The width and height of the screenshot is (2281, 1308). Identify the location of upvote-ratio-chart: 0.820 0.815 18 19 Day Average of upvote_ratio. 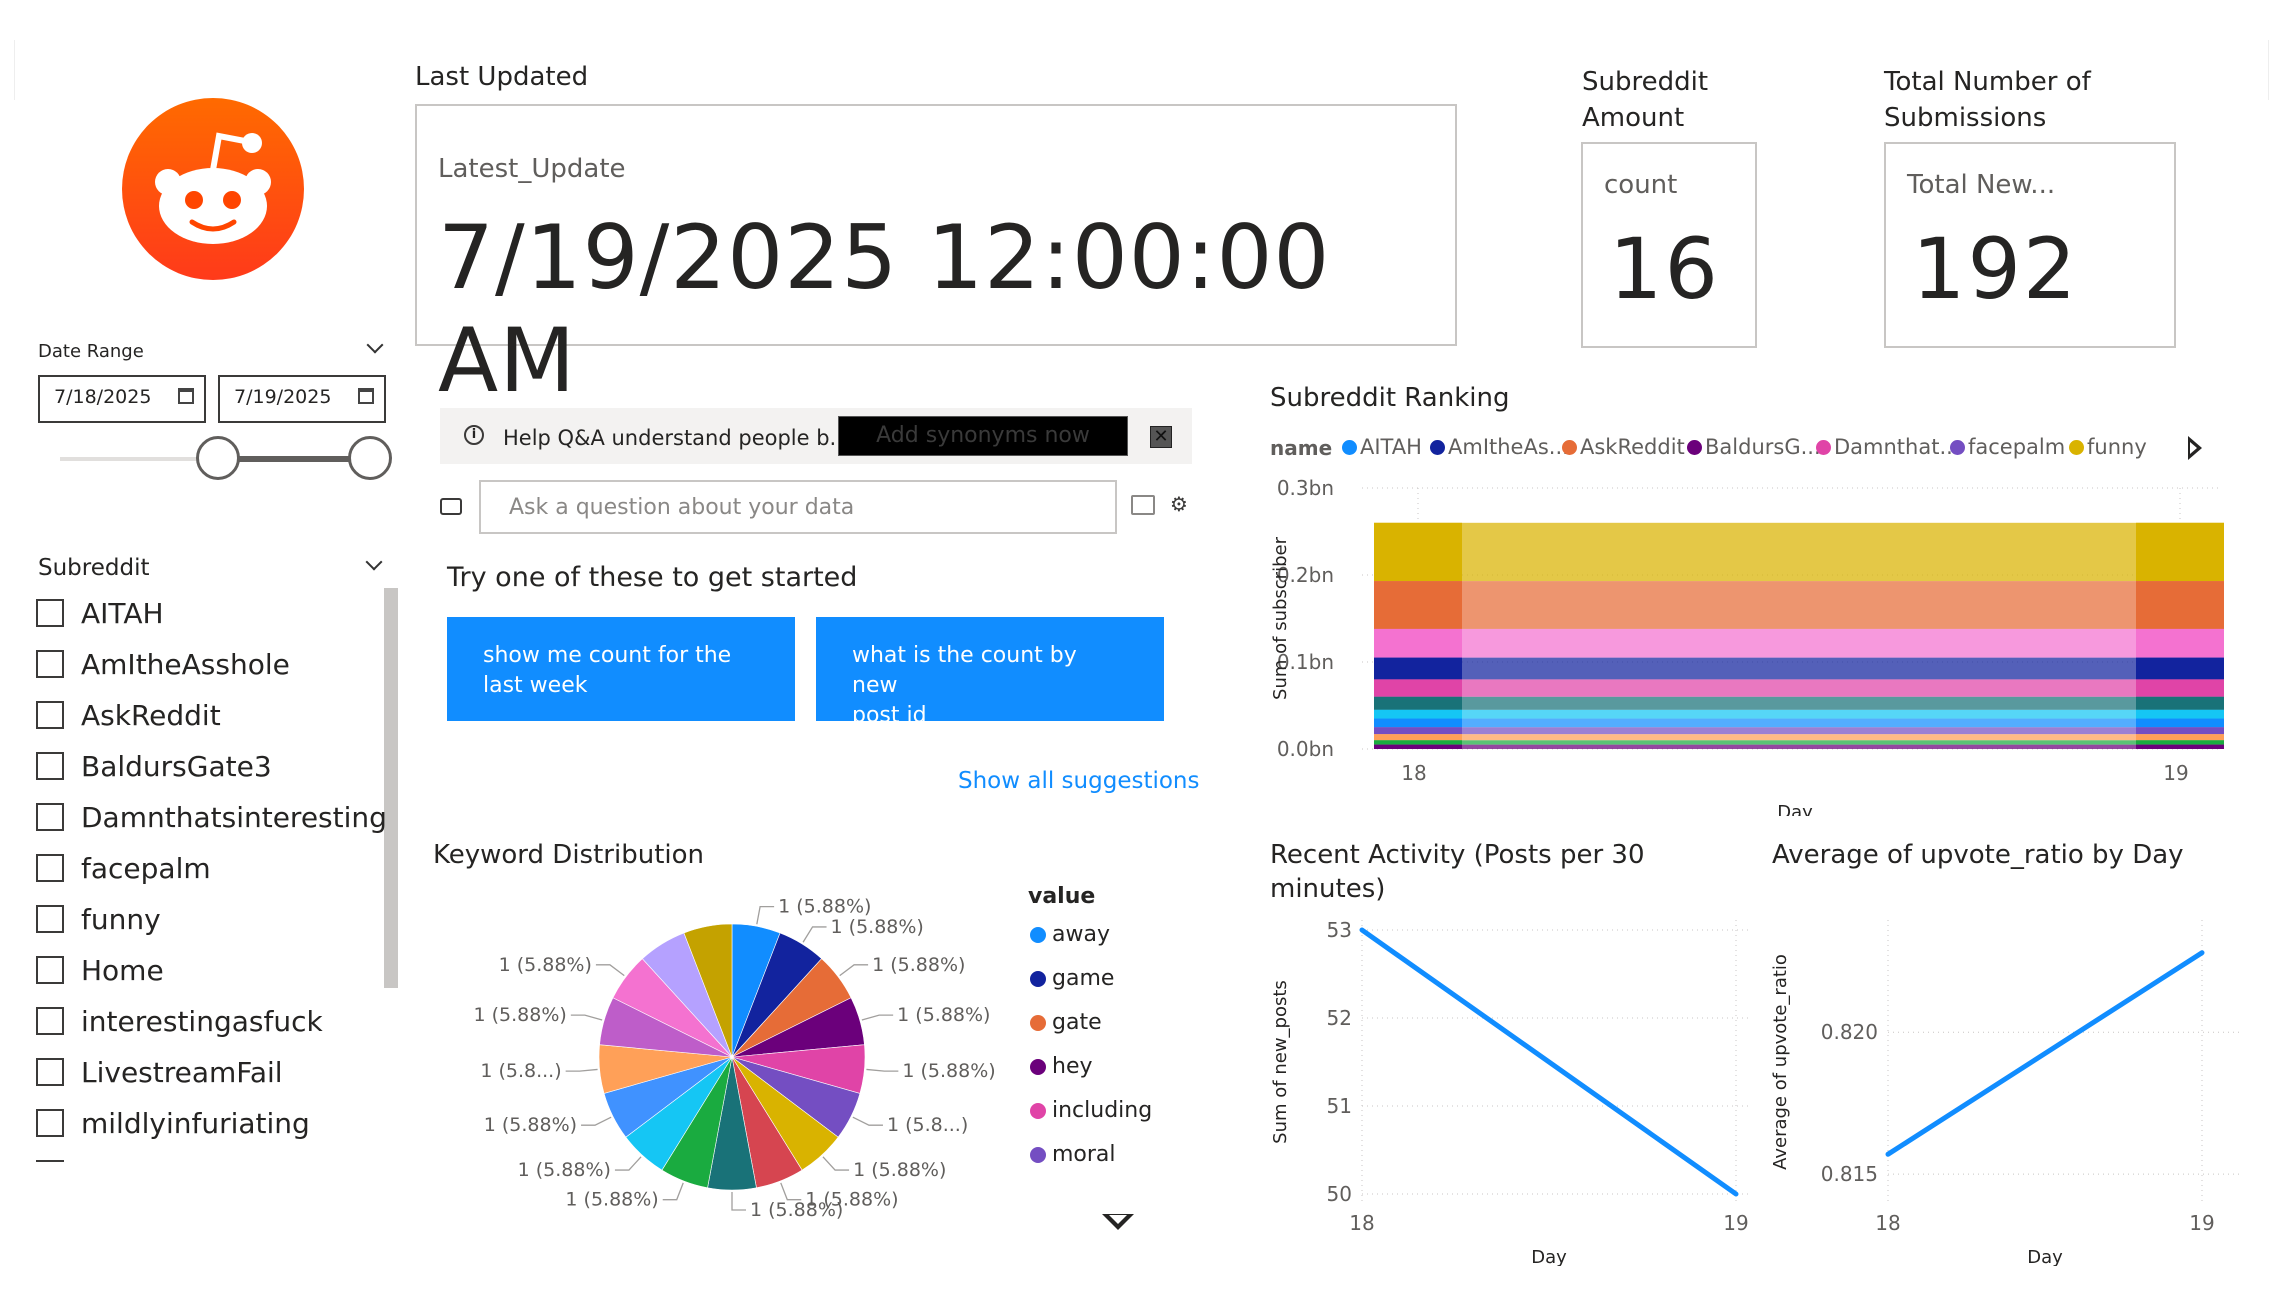
(2010, 1086).